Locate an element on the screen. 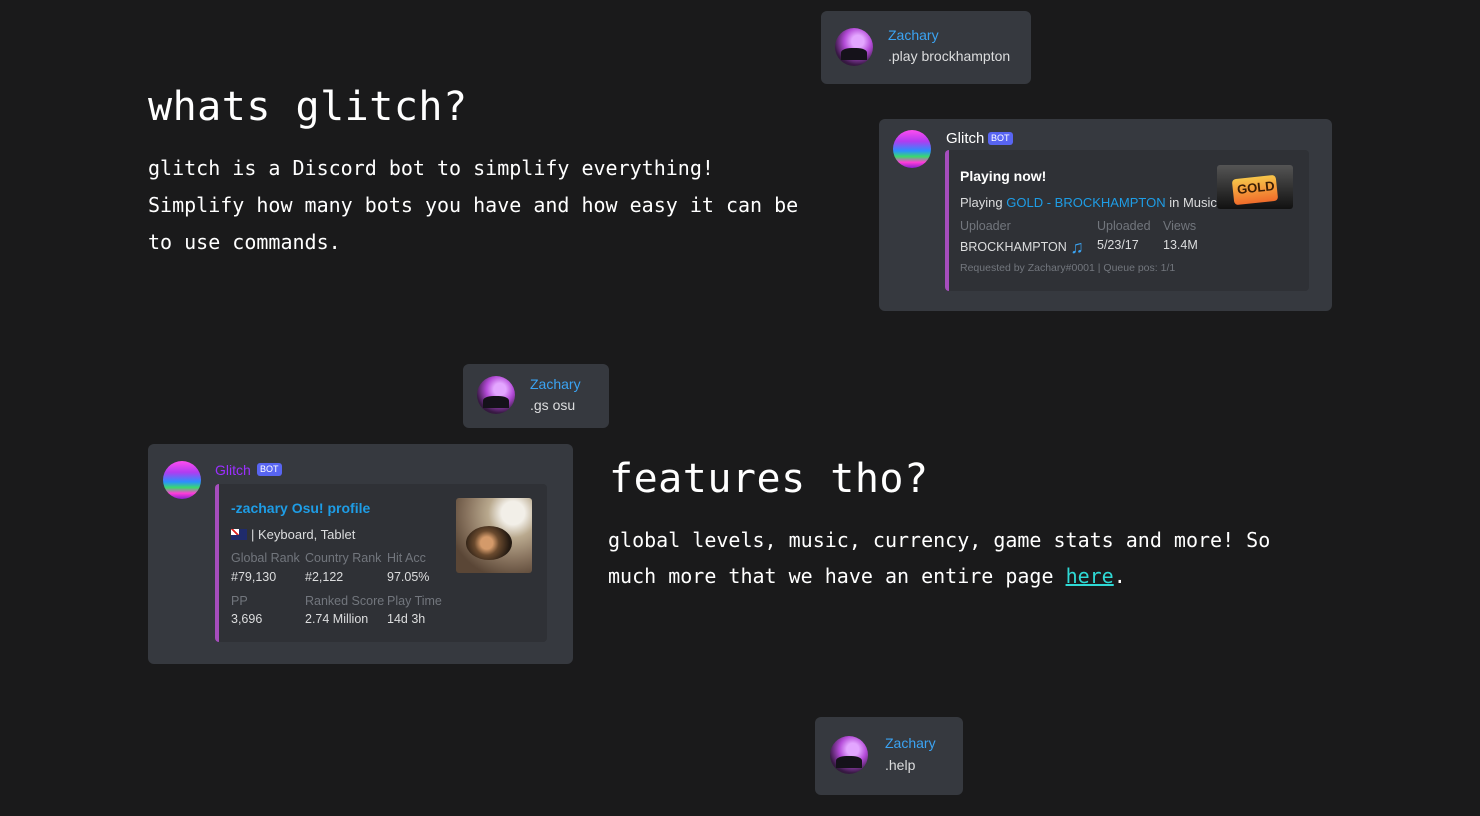 Image resolution: width=1480 pixels, height=816 pixels. music-note-icon: ♫ is located at coordinates (1077, 247).